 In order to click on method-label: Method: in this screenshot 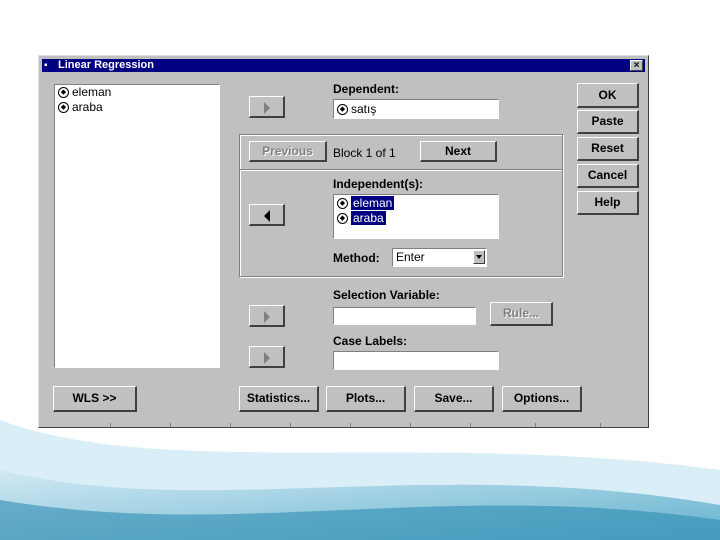, I will do `click(356, 258)`.